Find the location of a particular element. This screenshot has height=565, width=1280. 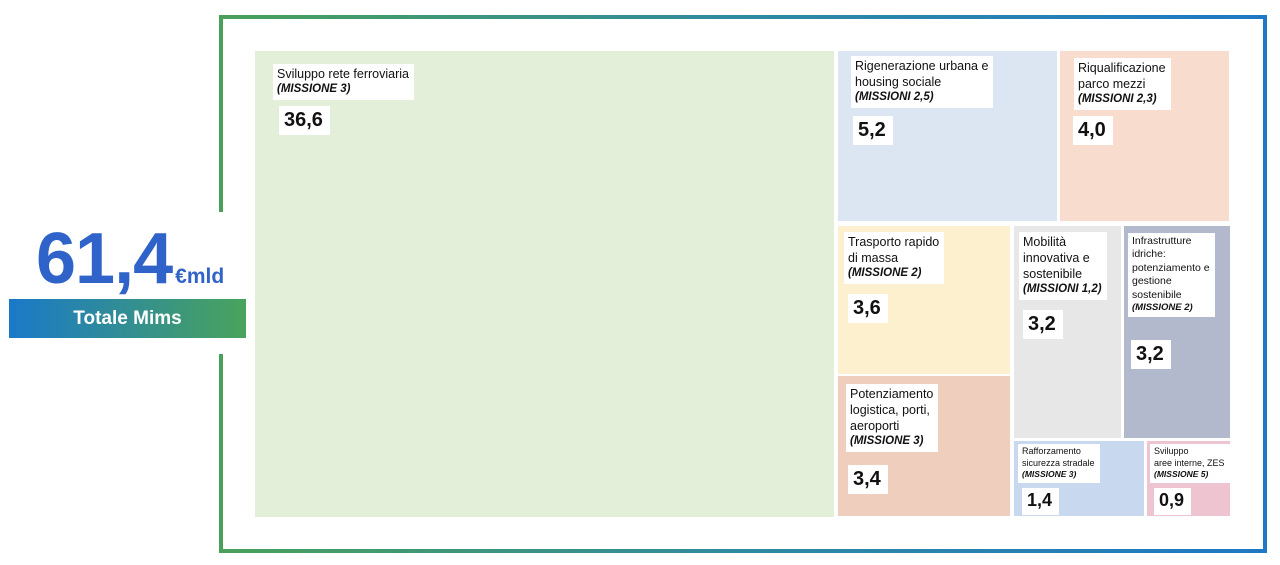

tile-label-line: Potenziamento is located at coordinates (892, 394).